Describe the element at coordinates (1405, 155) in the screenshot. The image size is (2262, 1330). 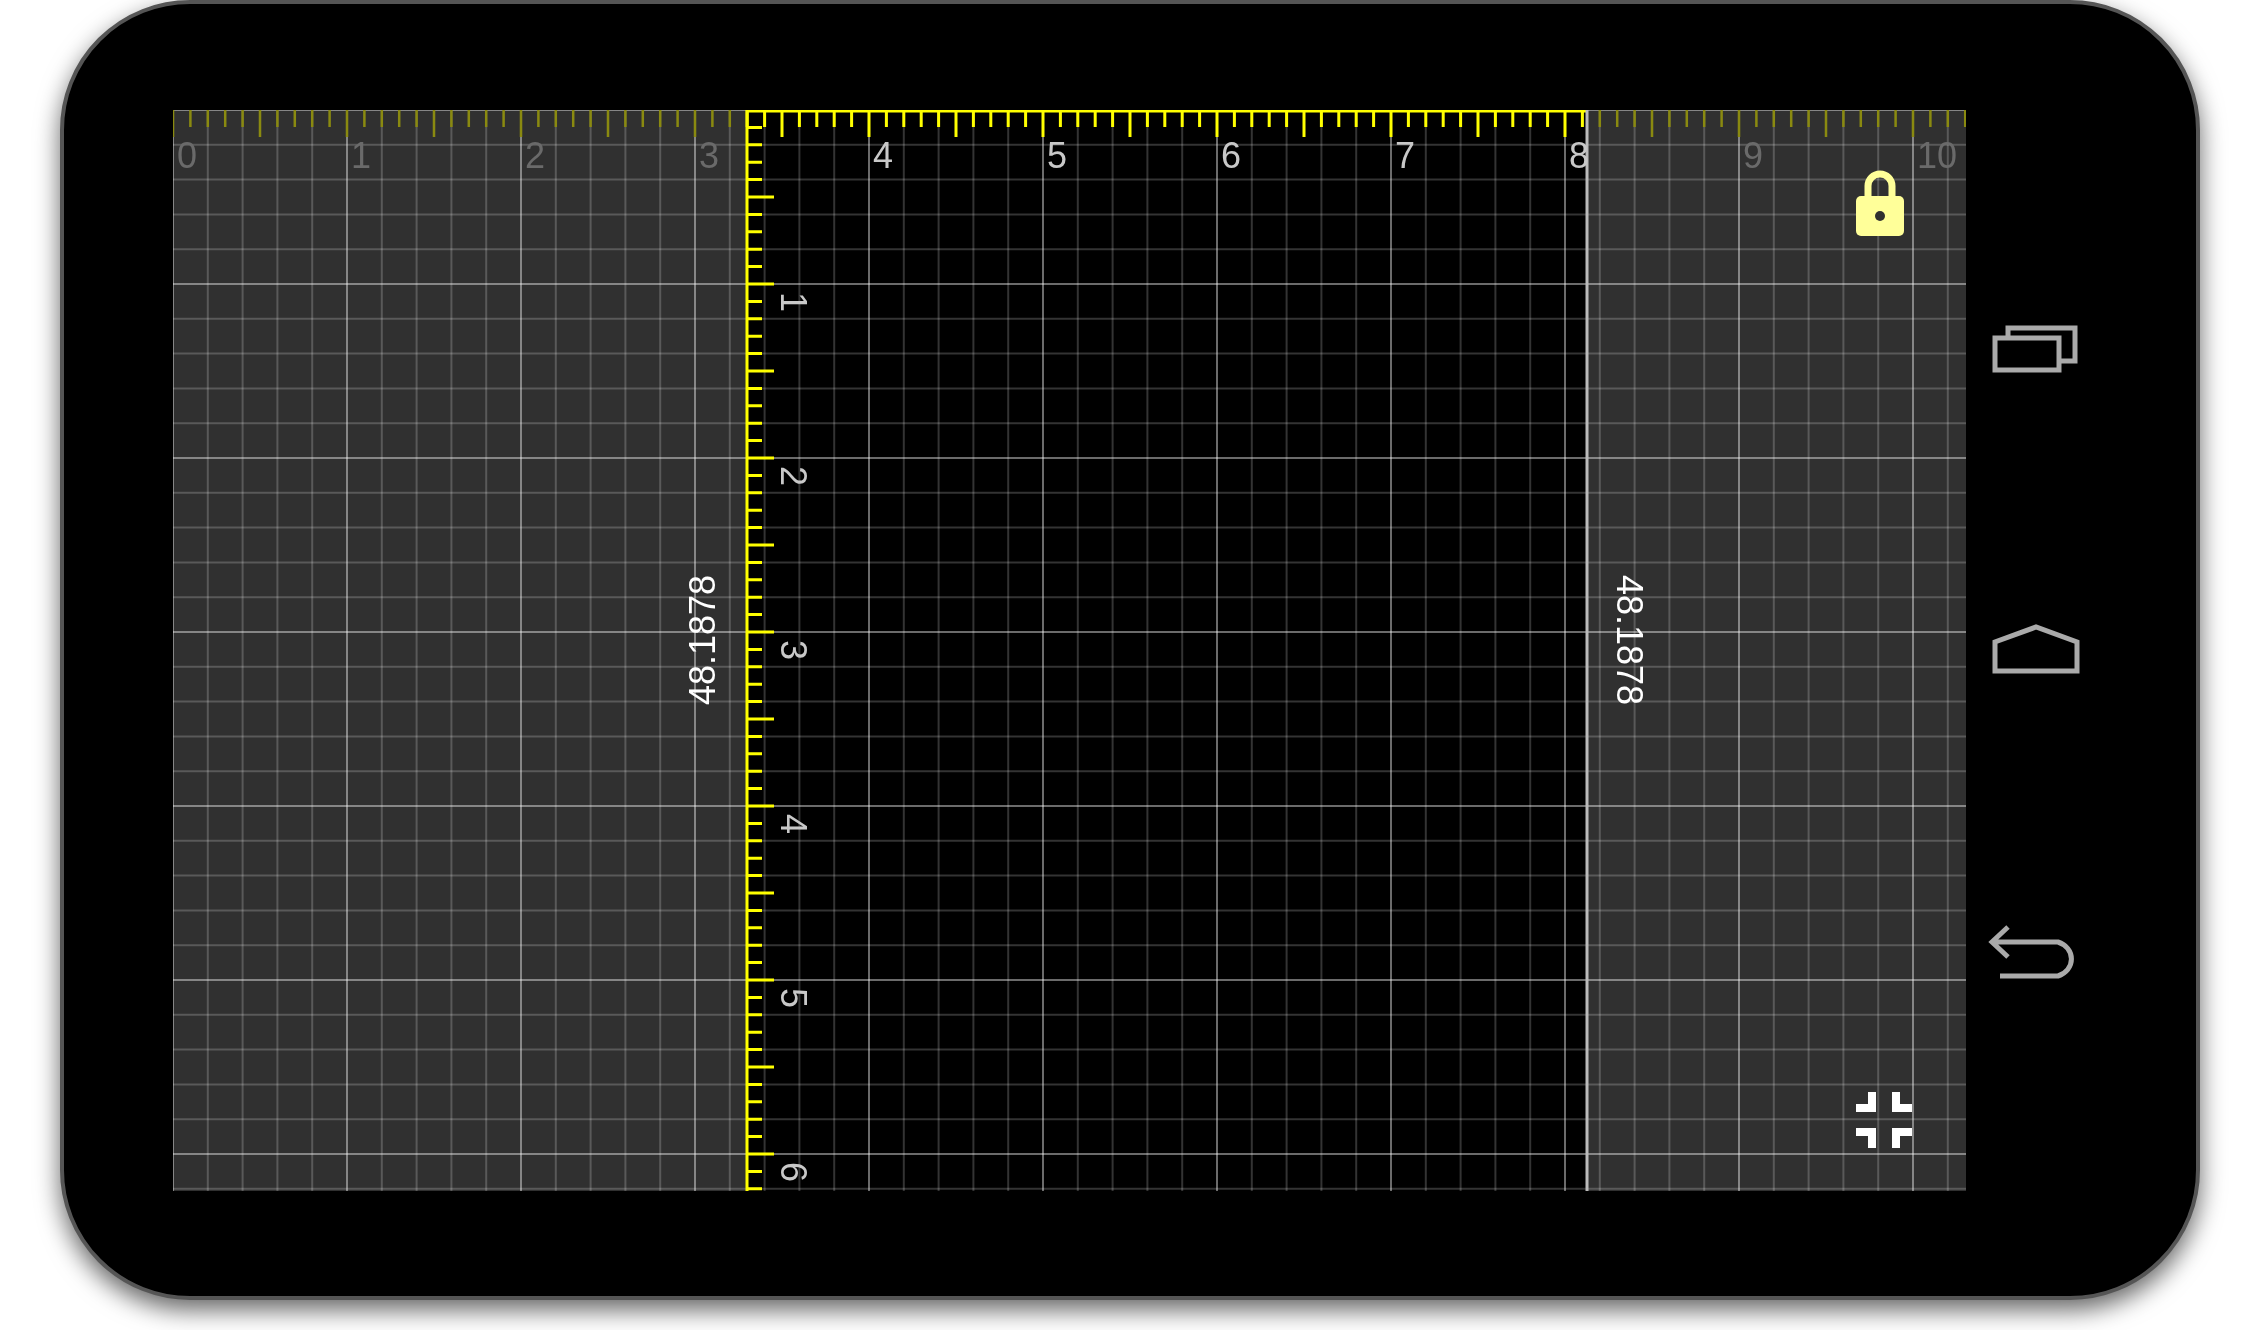
I see `ruler-label: 7` at that location.